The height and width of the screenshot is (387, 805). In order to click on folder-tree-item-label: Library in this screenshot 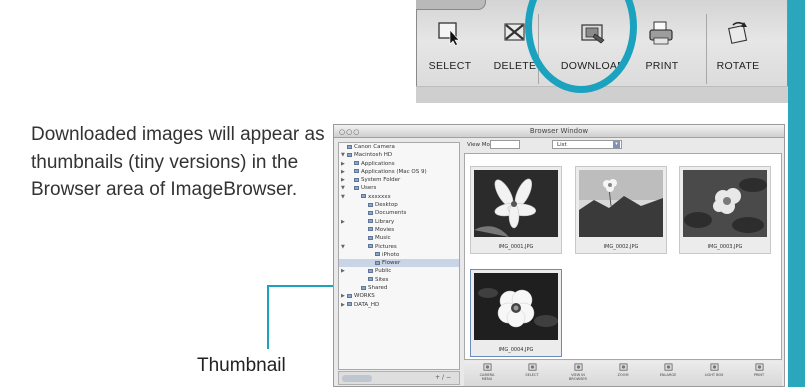, I will do `click(385, 221)`.